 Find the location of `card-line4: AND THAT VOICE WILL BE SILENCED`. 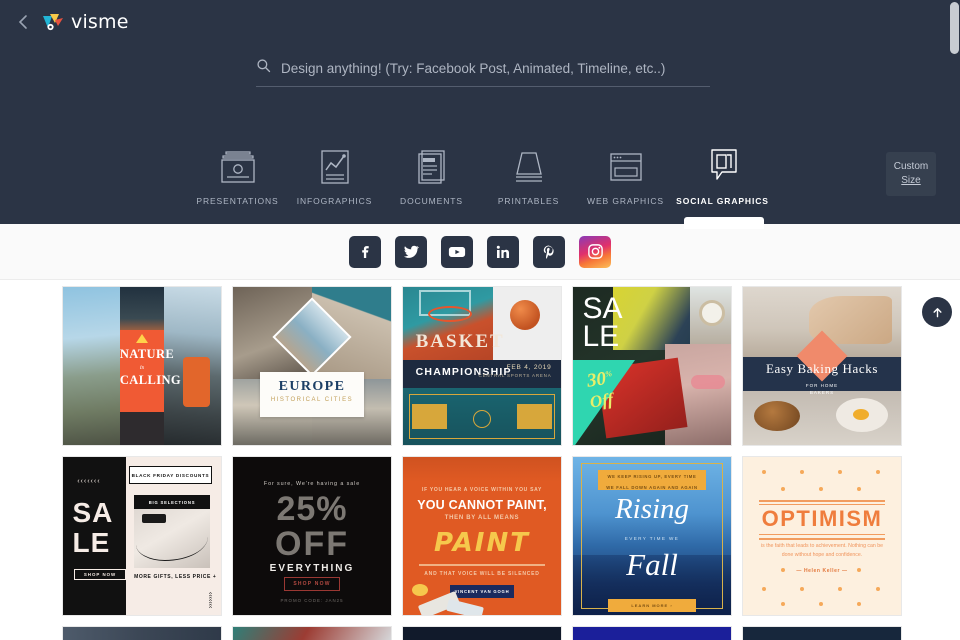

card-line4: AND THAT VOICE WILL BE SILENCED is located at coordinates (482, 573).